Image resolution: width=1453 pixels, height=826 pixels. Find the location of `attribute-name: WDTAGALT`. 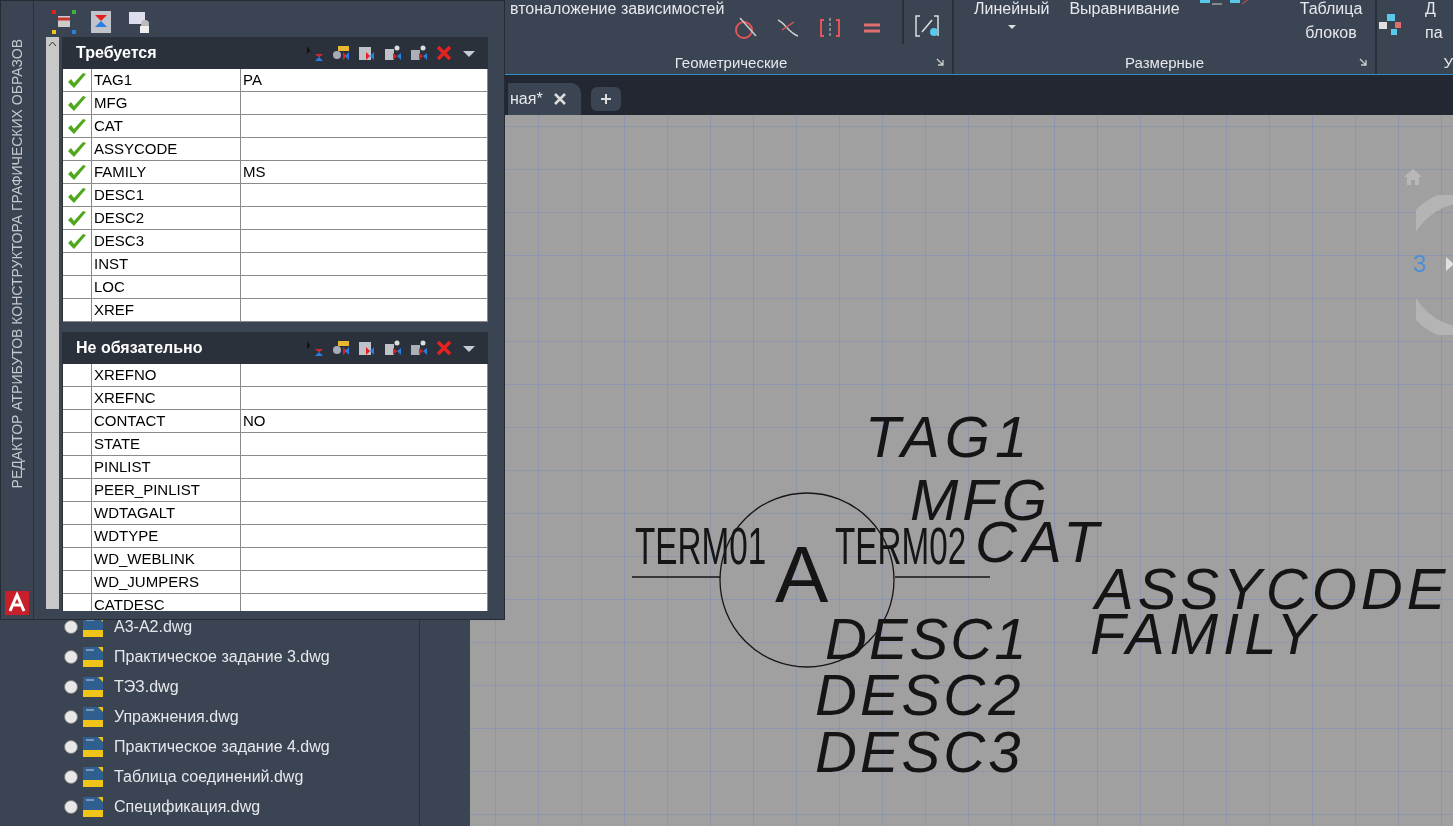

attribute-name: WDTAGALT is located at coordinates (166, 513).